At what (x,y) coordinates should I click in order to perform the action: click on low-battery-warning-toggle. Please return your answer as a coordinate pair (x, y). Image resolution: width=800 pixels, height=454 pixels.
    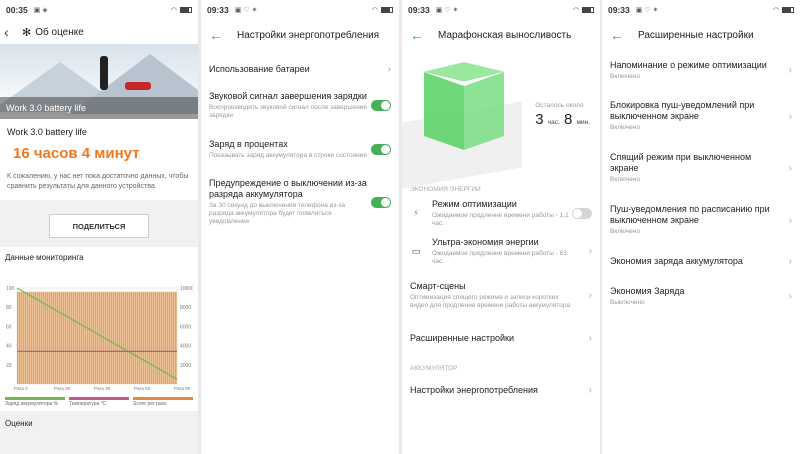
    Looking at the image, I should click on (381, 202).